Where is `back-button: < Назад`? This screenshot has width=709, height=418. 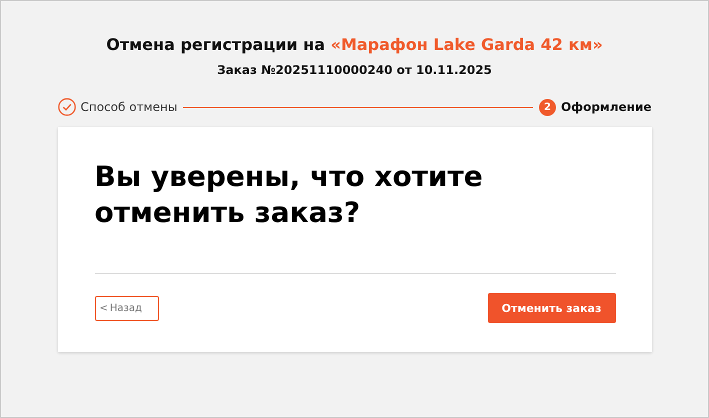
back-button: < Назад is located at coordinates (126, 308).